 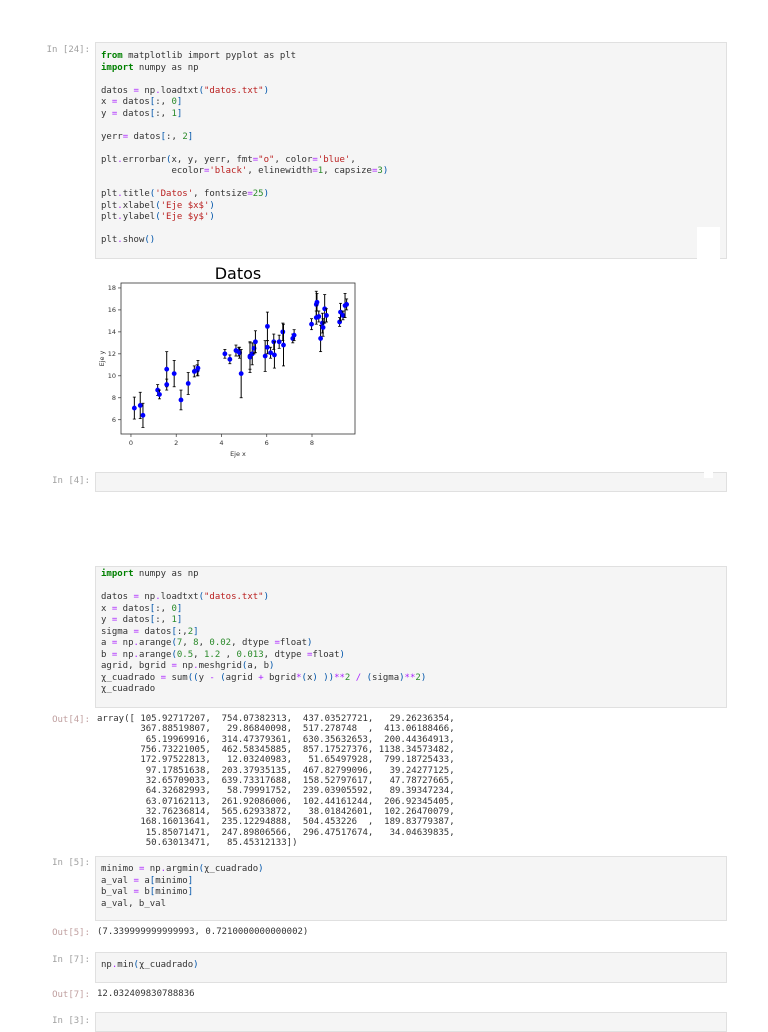 I want to click on output-text: 12.032409830788836, so click(x=146, y=994).